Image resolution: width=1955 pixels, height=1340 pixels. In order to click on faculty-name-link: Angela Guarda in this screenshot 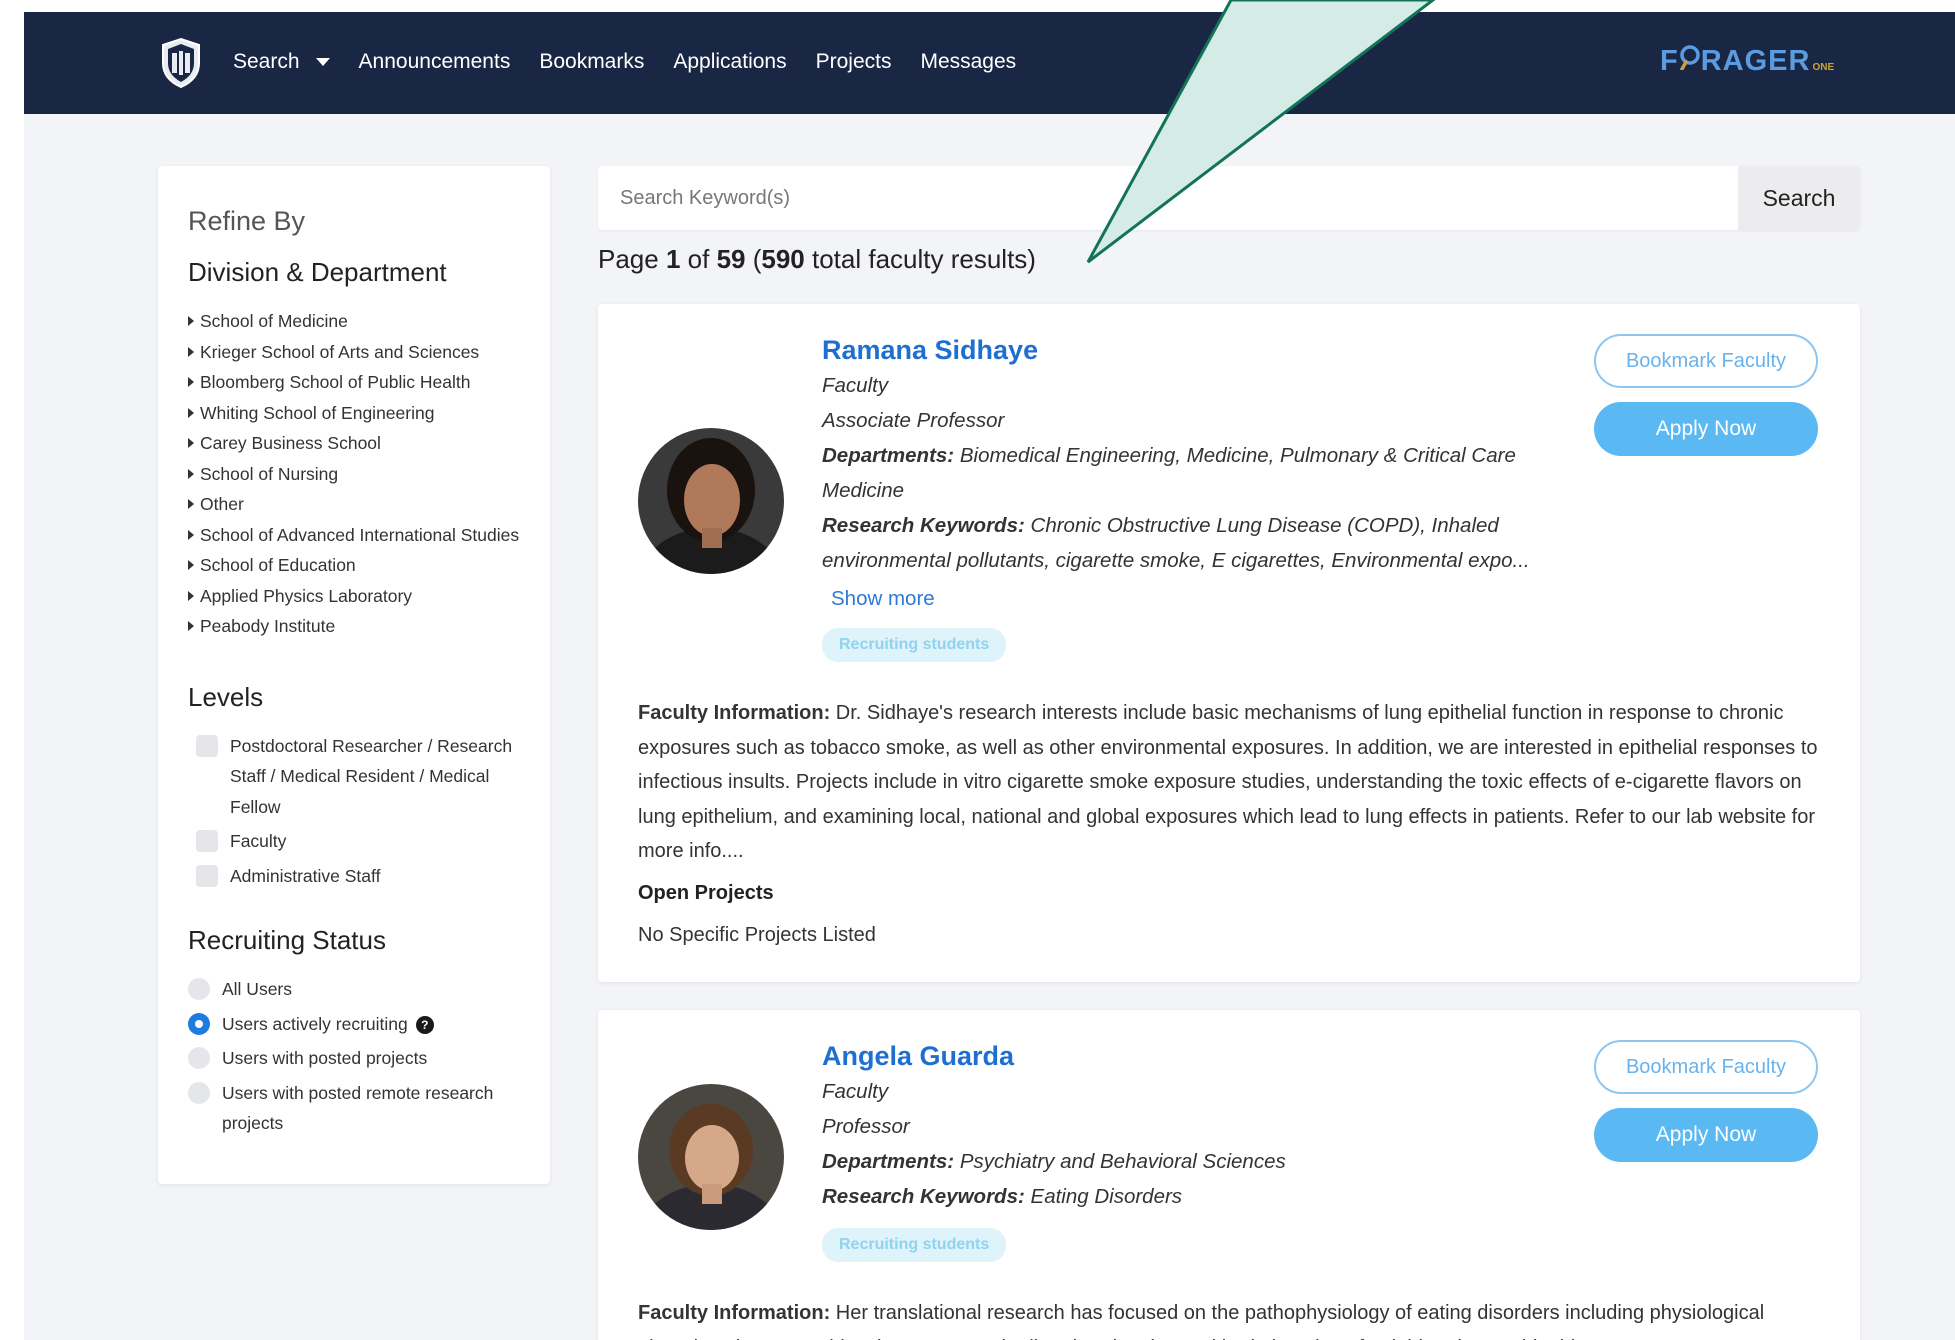, I will do `click(1202, 1056)`.